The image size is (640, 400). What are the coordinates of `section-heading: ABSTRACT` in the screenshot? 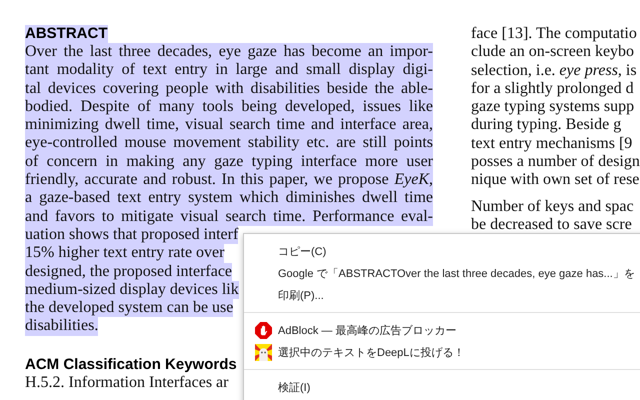 It's located at (66, 34).